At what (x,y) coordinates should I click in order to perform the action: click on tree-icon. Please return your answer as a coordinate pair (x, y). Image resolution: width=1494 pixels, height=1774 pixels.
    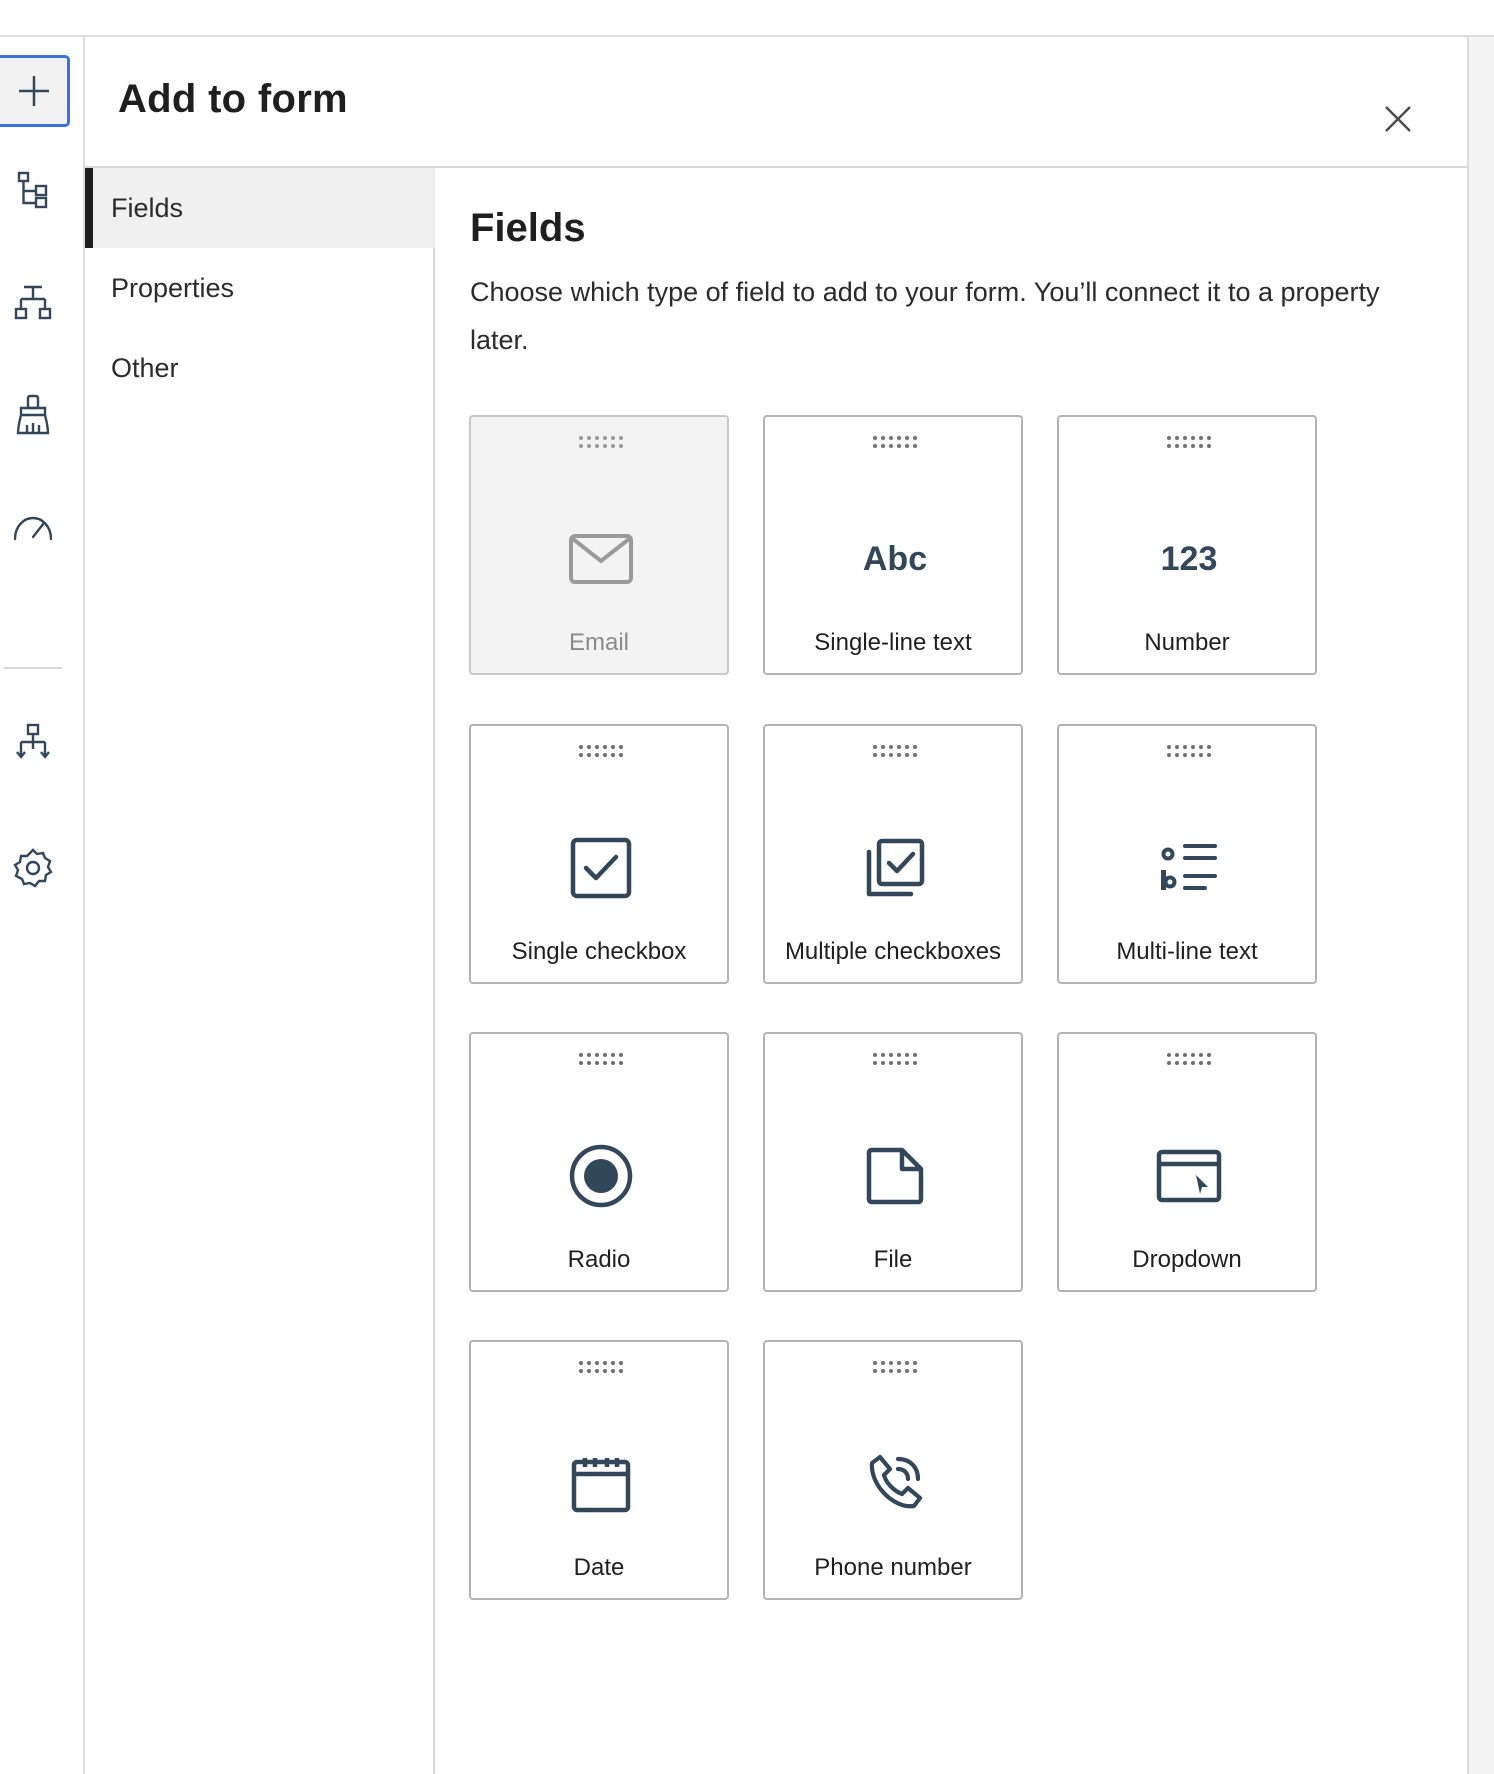
    Looking at the image, I should click on (32, 190).